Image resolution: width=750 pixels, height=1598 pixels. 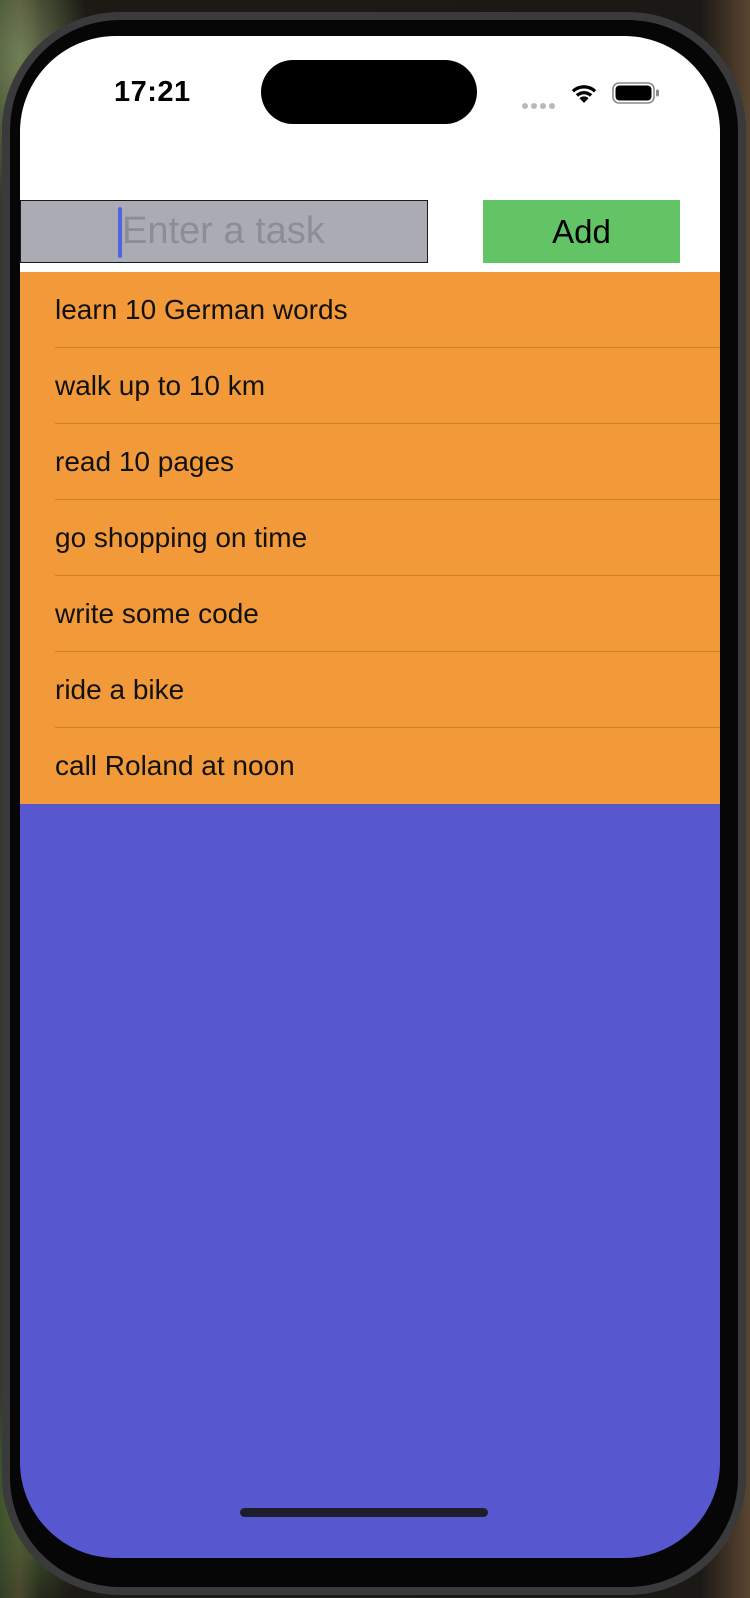 What do you see at coordinates (370, 462) in the screenshot?
I see `task-row: read 10 pages` at bounding box center [370, 462].